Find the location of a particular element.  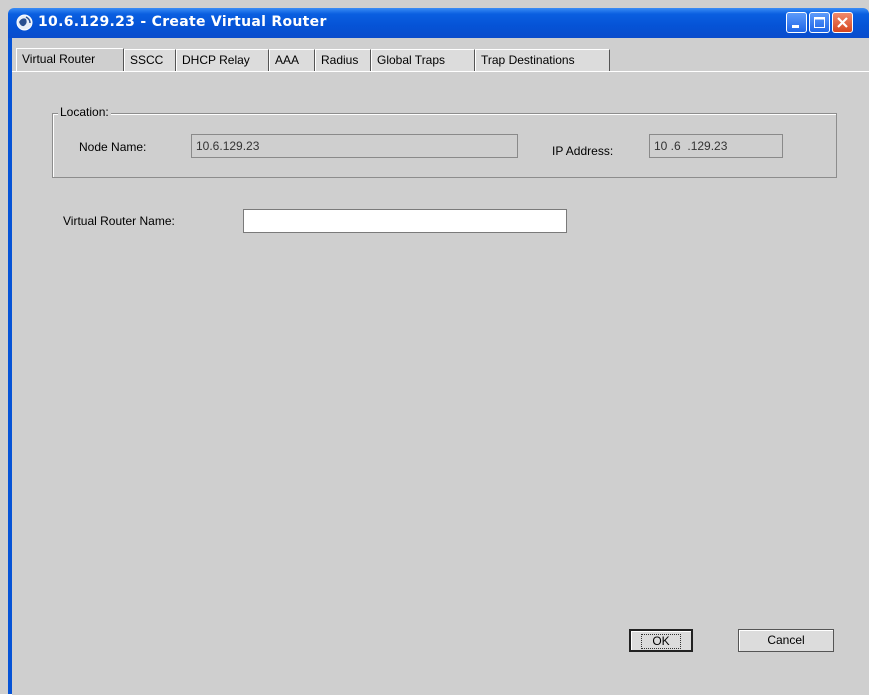

tab-sscc: SSCC is located at coordinates (150, 60).